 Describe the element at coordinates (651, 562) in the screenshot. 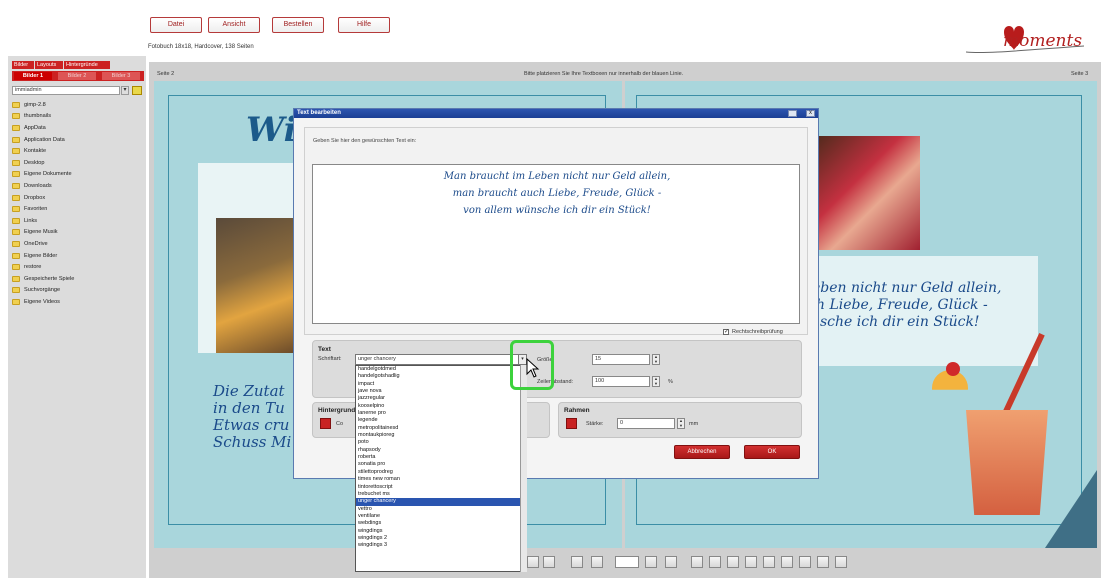

I see `next-page-icon` at that location.